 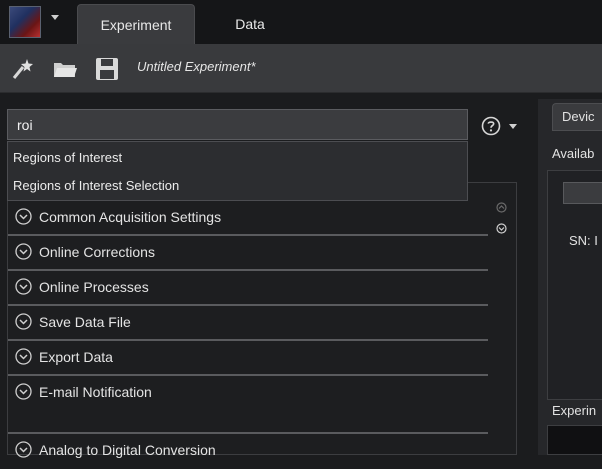 I want to click on save-disk-icon, so click(x=107, y=69).